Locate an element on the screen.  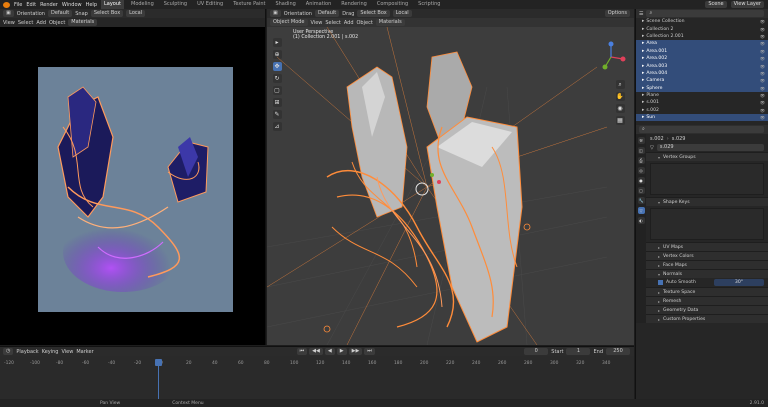
panel-vertex-groups: ▾ Vertex Groups is located at coordinates (707, 157).